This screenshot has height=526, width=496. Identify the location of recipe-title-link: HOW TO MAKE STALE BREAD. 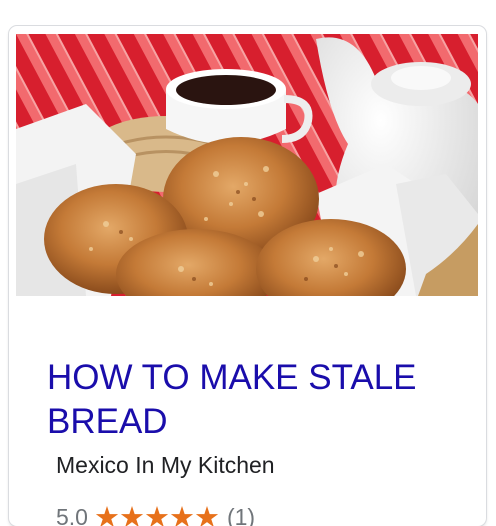
(262, 400).